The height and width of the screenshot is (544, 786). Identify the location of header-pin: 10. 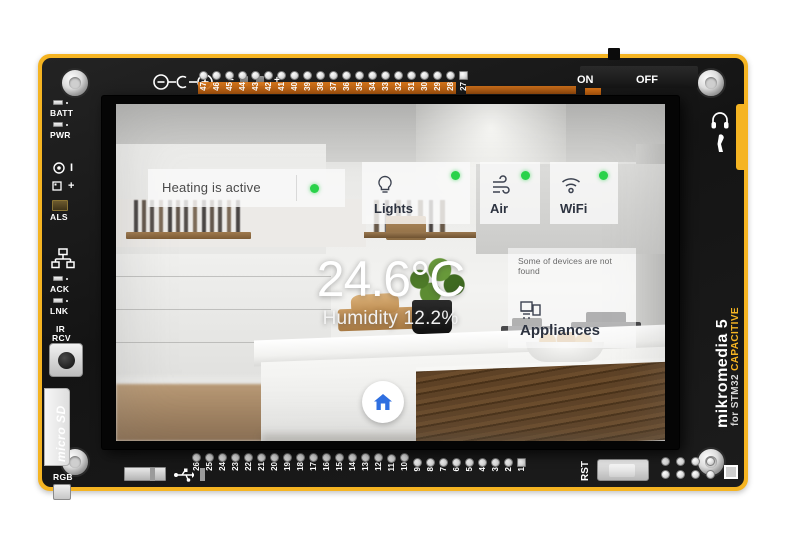
(404, 463).